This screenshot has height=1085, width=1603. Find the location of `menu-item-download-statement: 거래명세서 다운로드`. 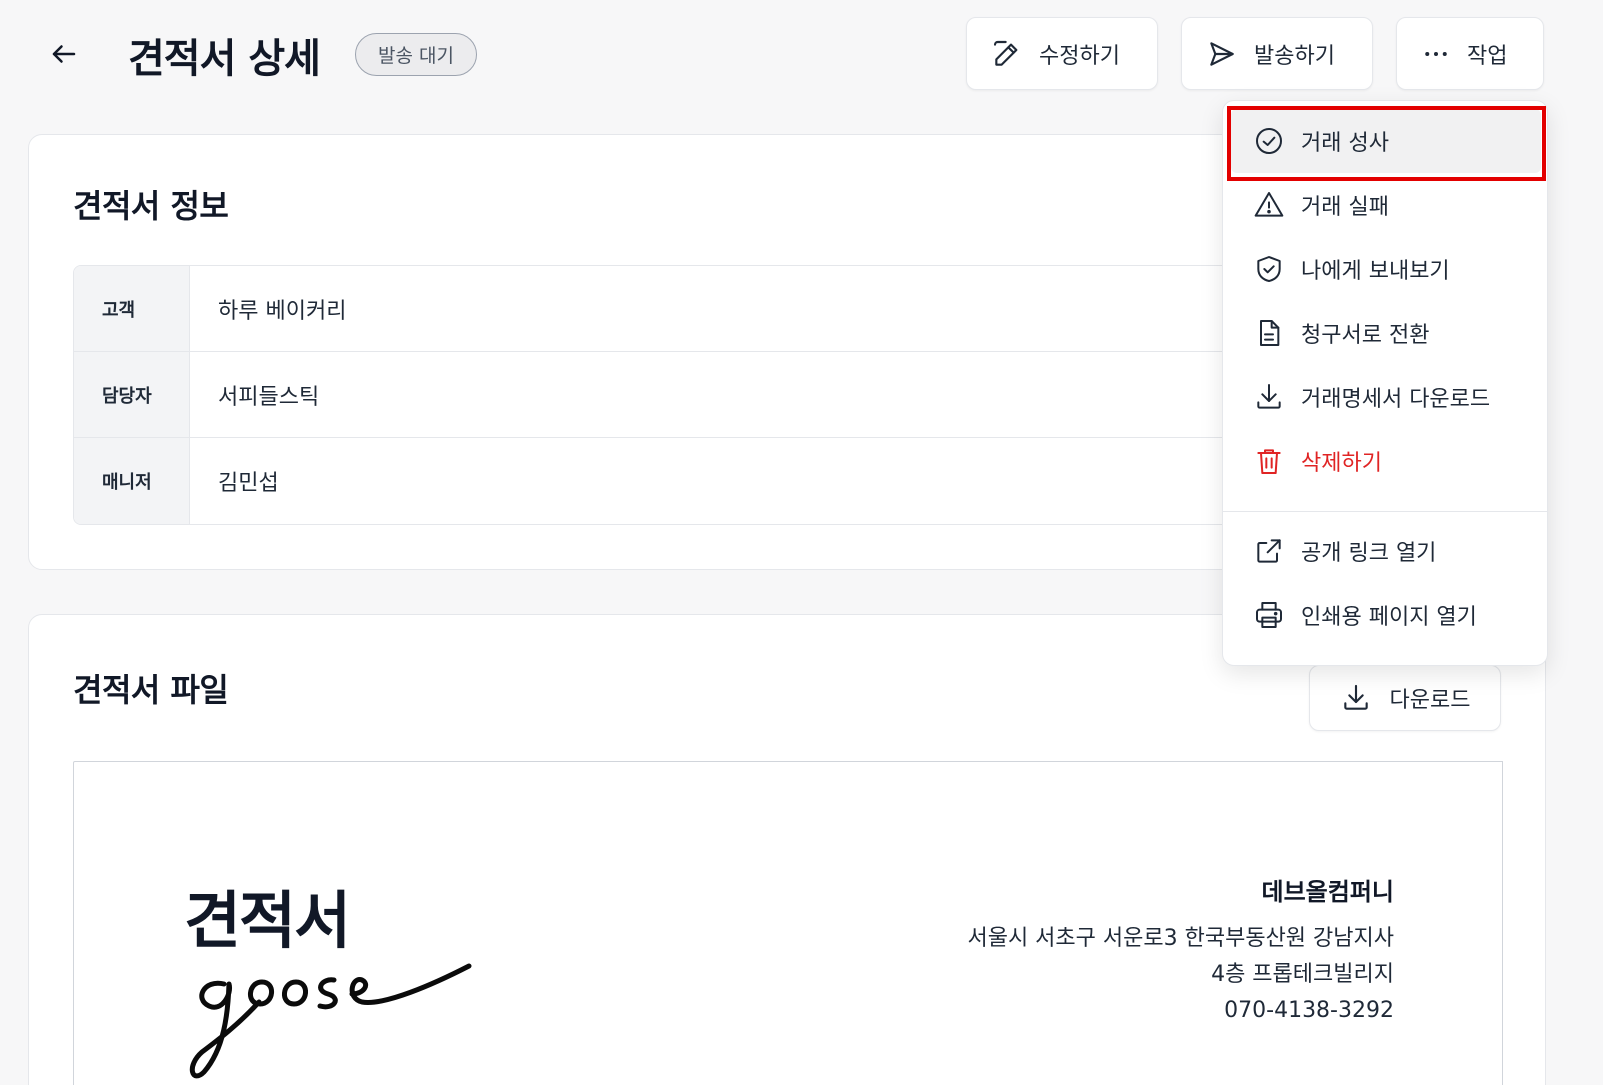

menu-item-download-statement: 거래명세서 다운로드 is located at coordinates (1386, 397).